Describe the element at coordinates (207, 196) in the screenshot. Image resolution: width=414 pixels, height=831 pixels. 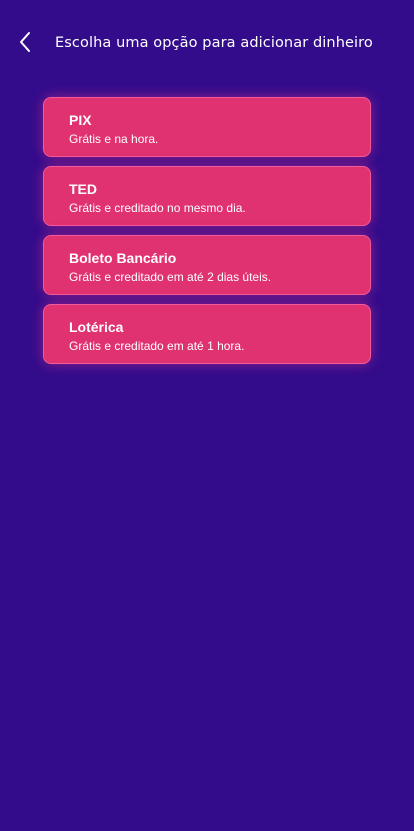
I see `option-ted: TED Grátis e creditado no mesmo dia.` at that location.